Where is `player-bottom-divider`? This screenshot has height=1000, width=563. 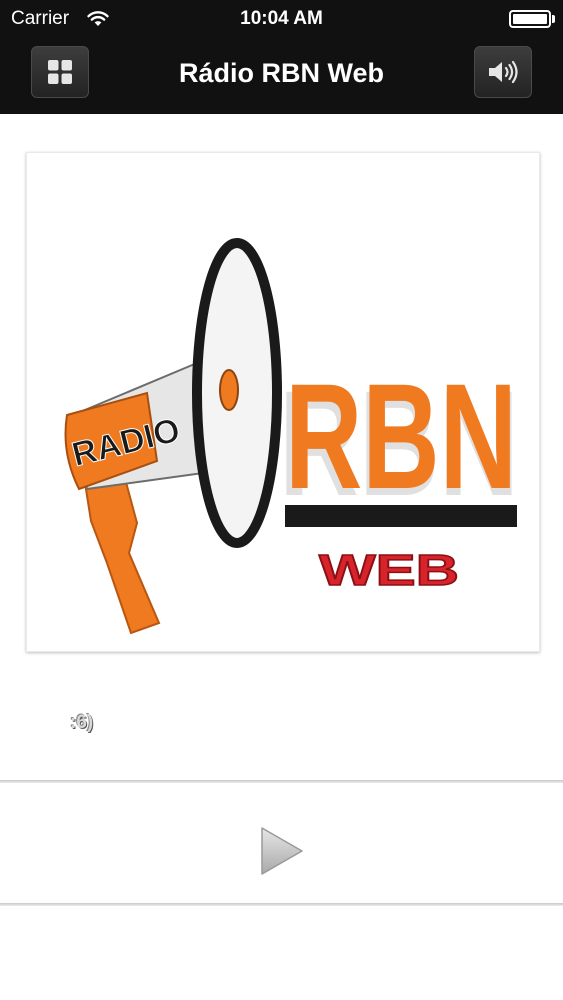
player-bottom-divider is located at coordinates (281, 904).